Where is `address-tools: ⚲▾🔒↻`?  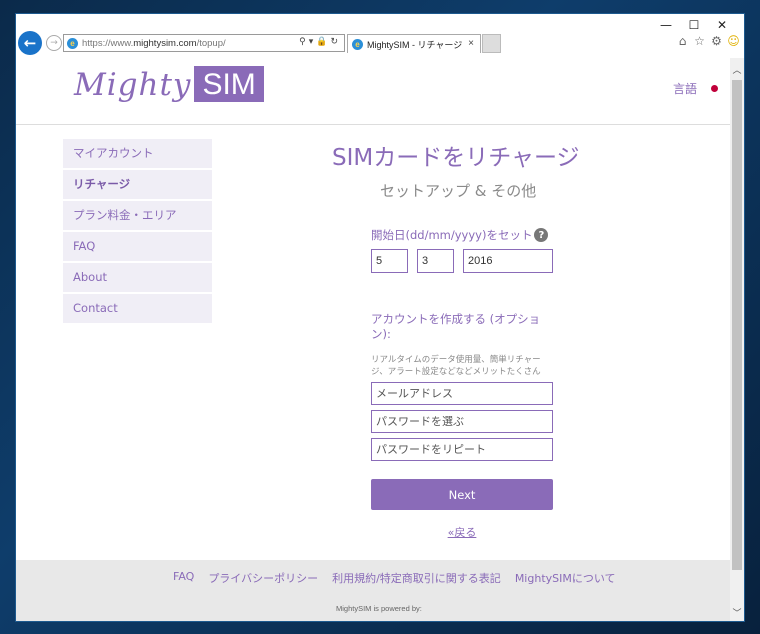
address-tools: ⚲▾🔒↻ is located at coordinates (320, 41).